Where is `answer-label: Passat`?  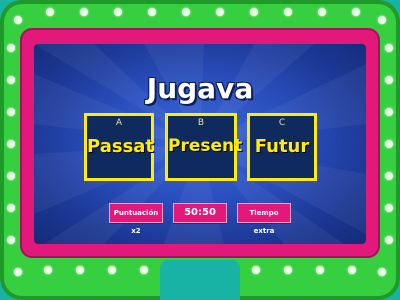 answer-label: Passat is located at coordinates (121, 146).